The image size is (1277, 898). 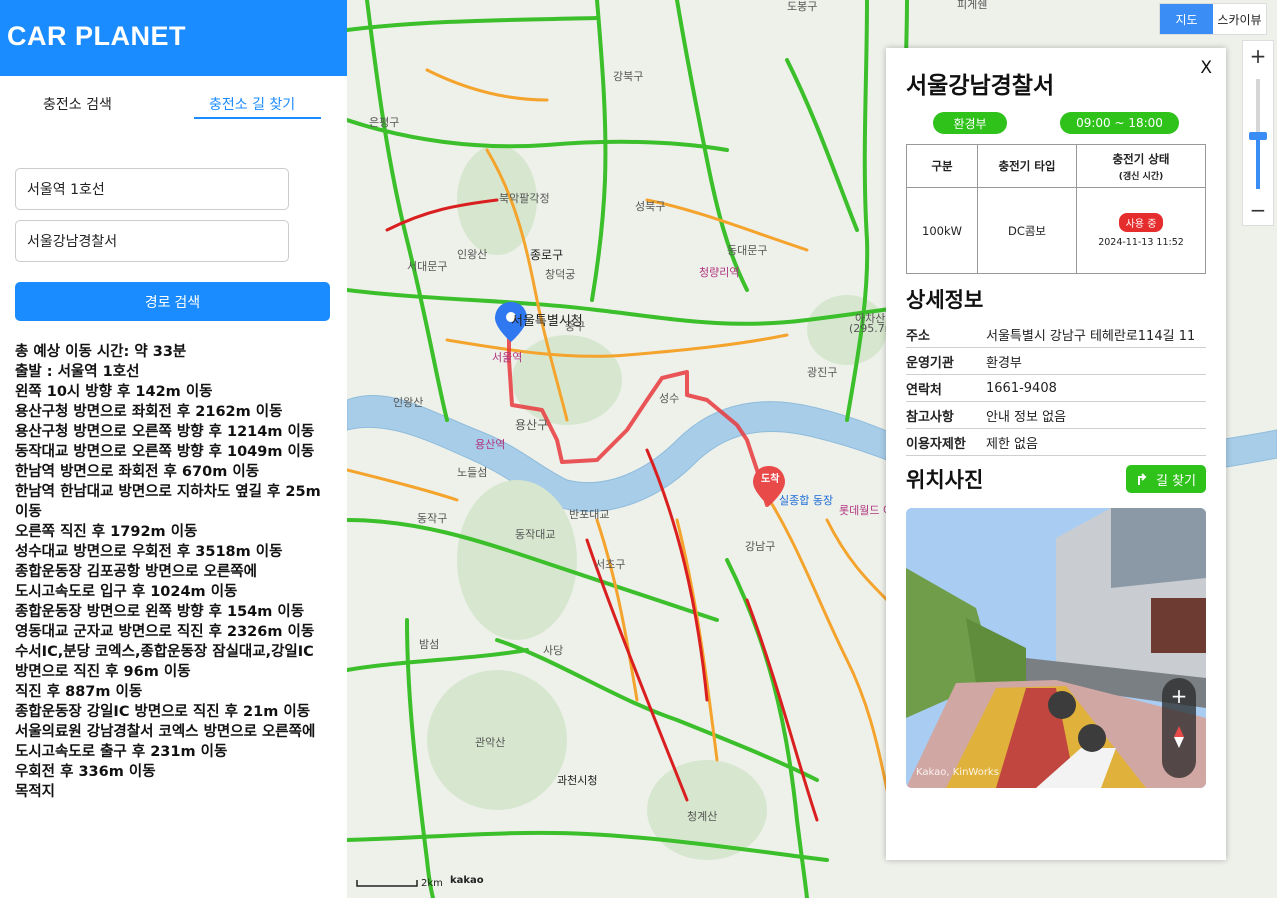 I want to click on map-label: 노들섬, so click(x=472, y=472).